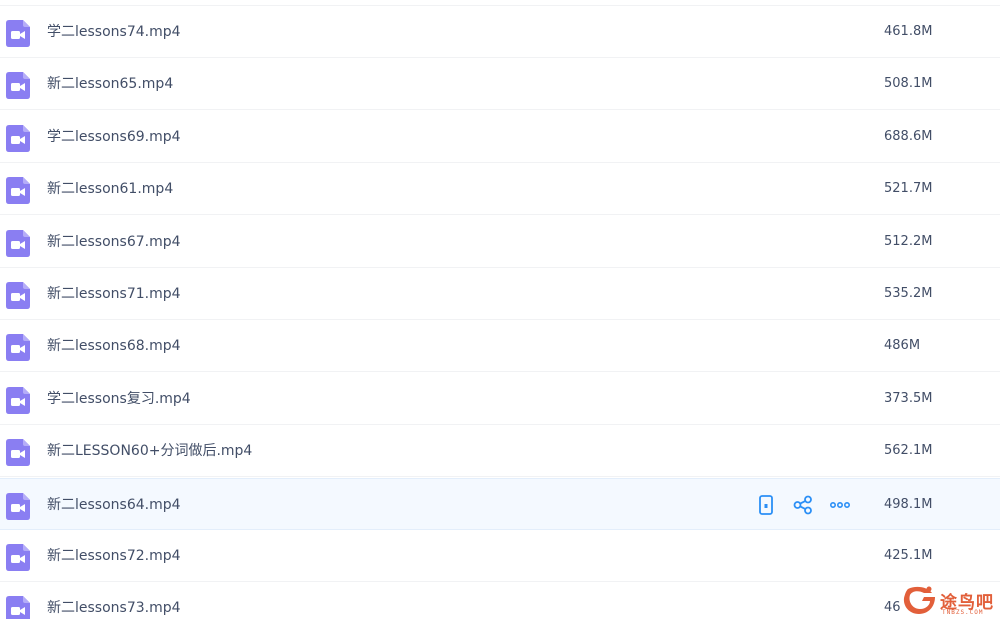 Image resolution: width=1000 pixels, height=619 pixels. Describe the element at coordinates (908, 241) in the screenshot. I see `file-size: 512.2M` at that location.